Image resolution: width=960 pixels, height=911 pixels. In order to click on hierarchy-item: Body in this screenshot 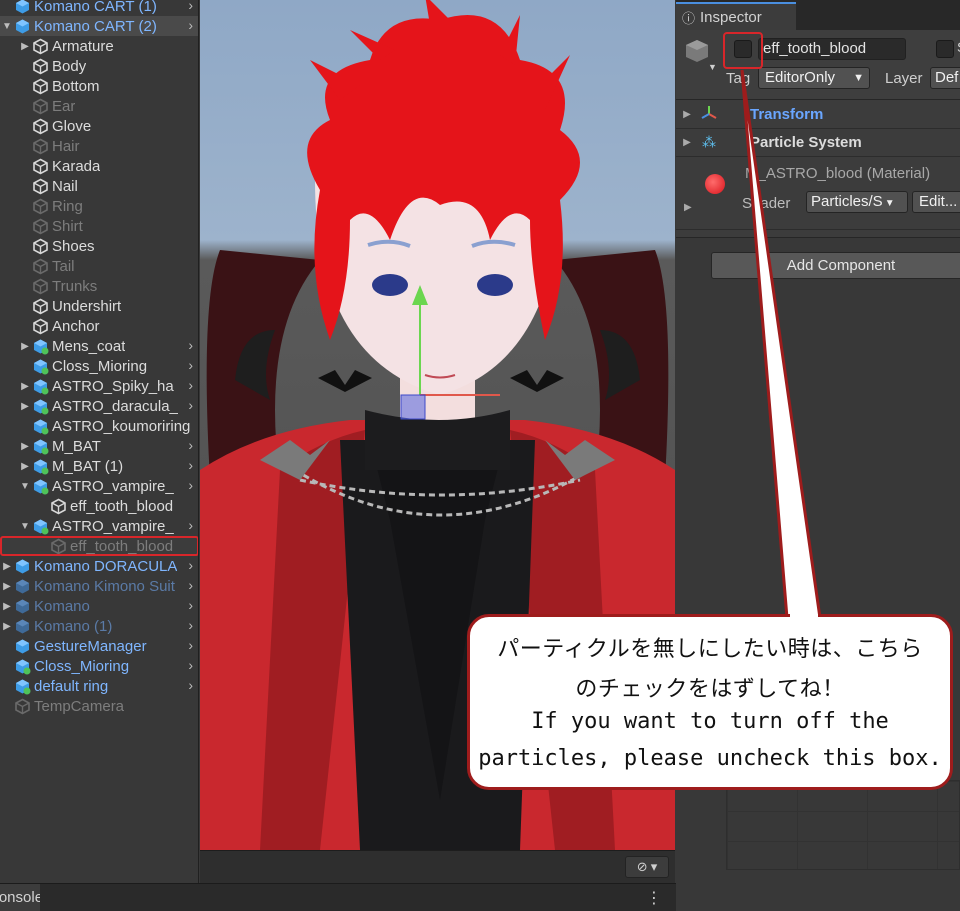, I will do `click(99, 66)`.